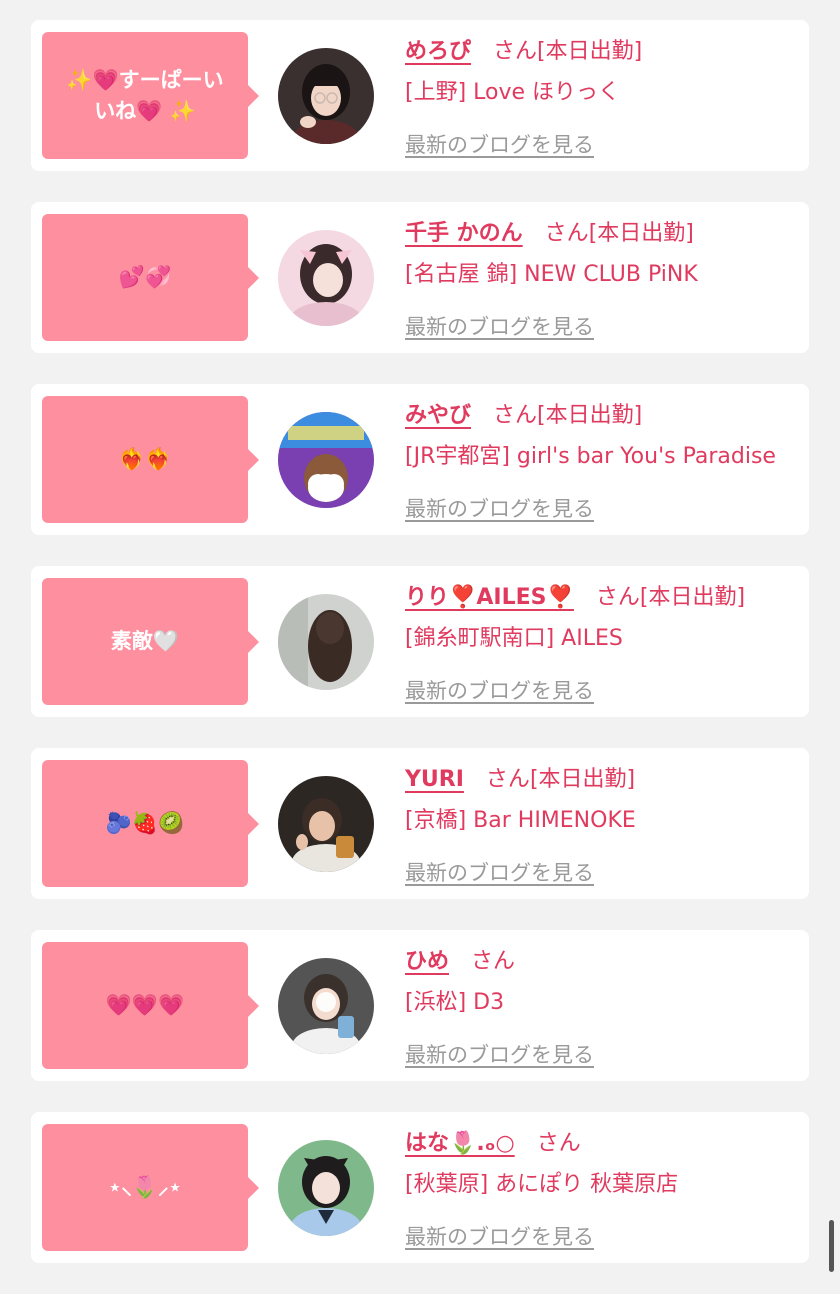 This screenshot has width=840, height=1294. Describe the element at coordinates (434, 779) in the screenshot. I see `cast-name-link: YURI` at that location.